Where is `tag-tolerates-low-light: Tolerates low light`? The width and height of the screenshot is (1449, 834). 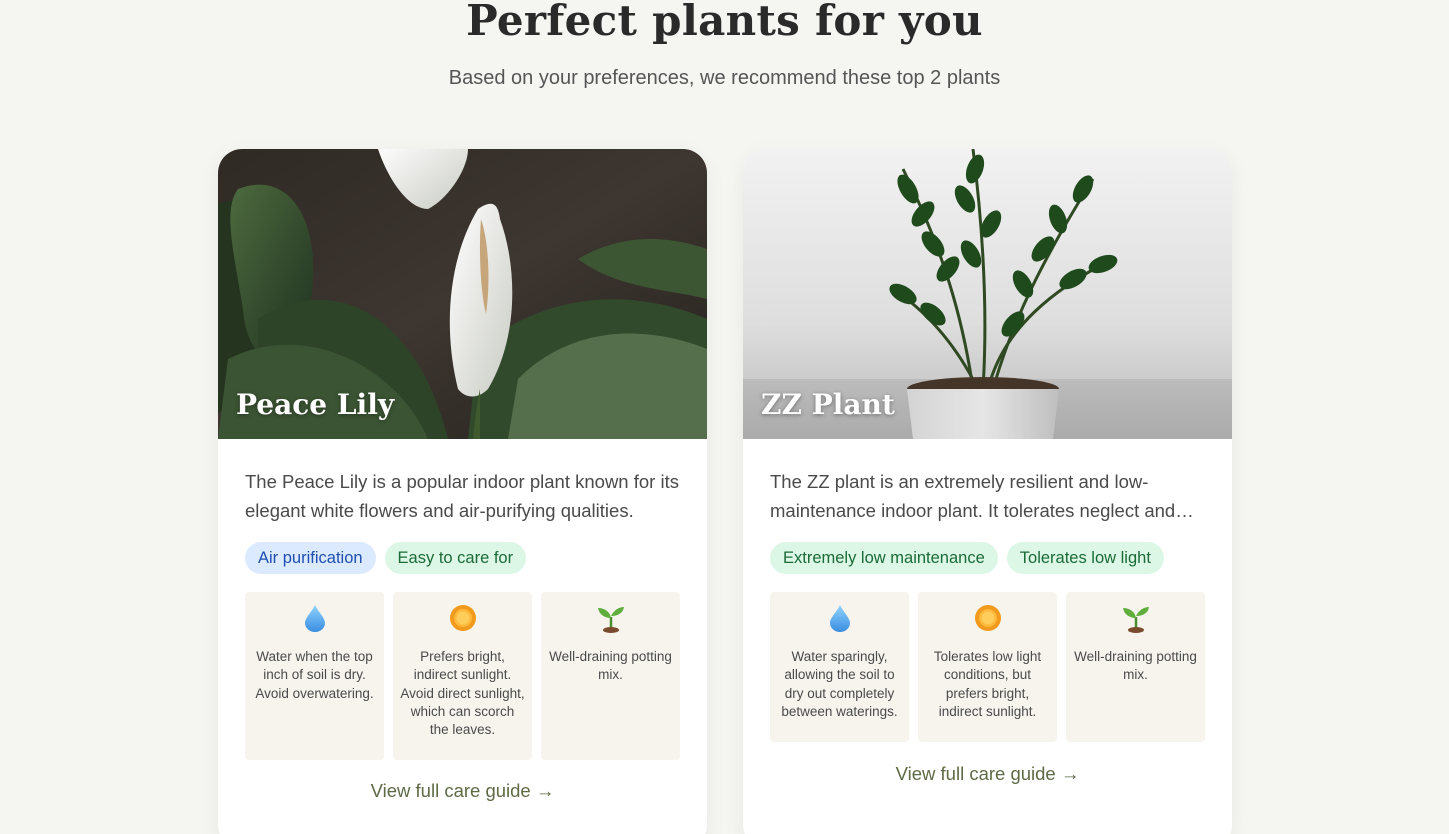
tag-tolerates-low-light: Tolerates low light is located at coordinates (1085, 558).